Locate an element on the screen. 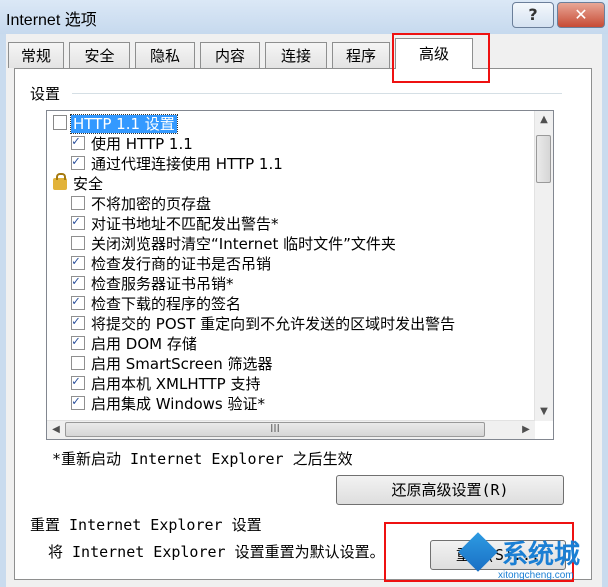 This screenshot has width=608, height=587. list-item: 对证书地址不匹配发出警告* is located at coordinates (175, 223).